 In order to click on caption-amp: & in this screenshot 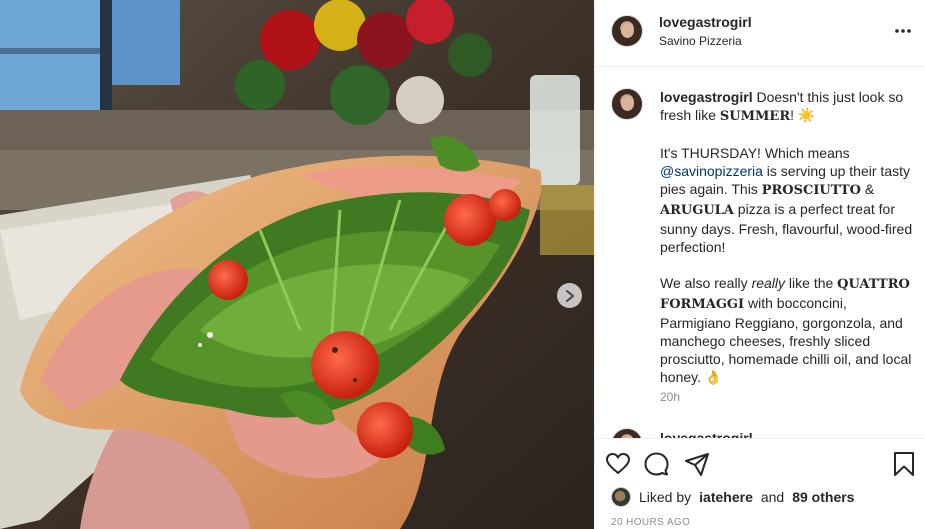, I will do `click(867, 189)`.